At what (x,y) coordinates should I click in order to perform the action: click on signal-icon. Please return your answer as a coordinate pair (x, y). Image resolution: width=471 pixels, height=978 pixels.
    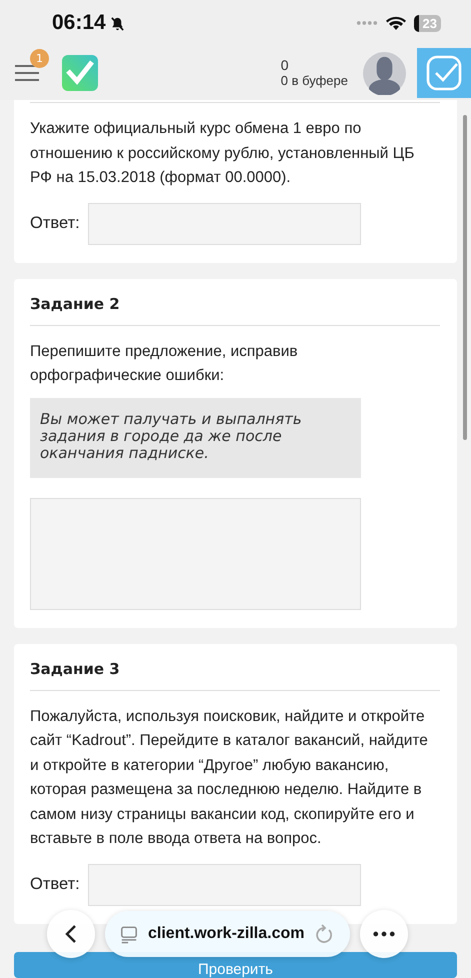
    Looking at the image, I should click on (367, 23).